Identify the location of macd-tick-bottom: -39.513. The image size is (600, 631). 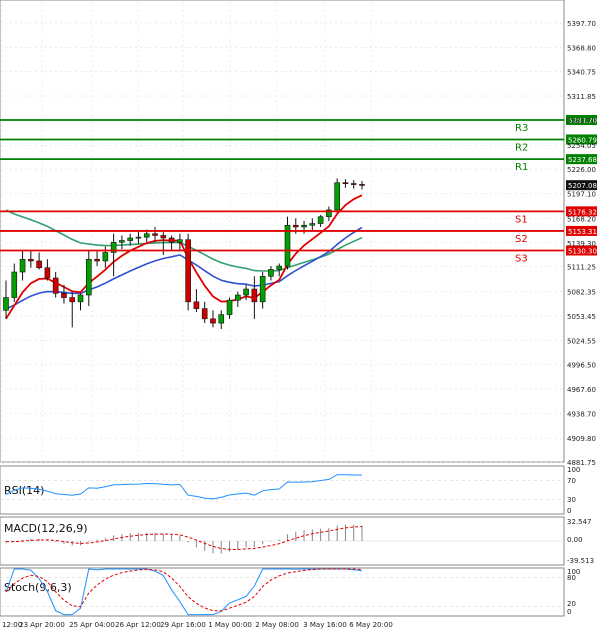
(580, 561).